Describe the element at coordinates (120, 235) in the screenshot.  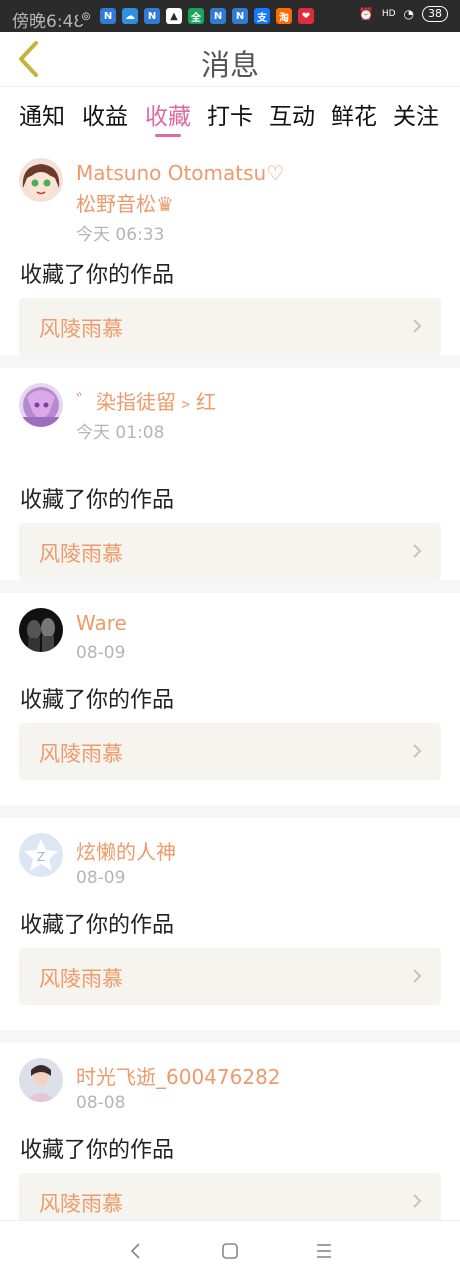
I see `timestamp: 今天 06:33` at that location.